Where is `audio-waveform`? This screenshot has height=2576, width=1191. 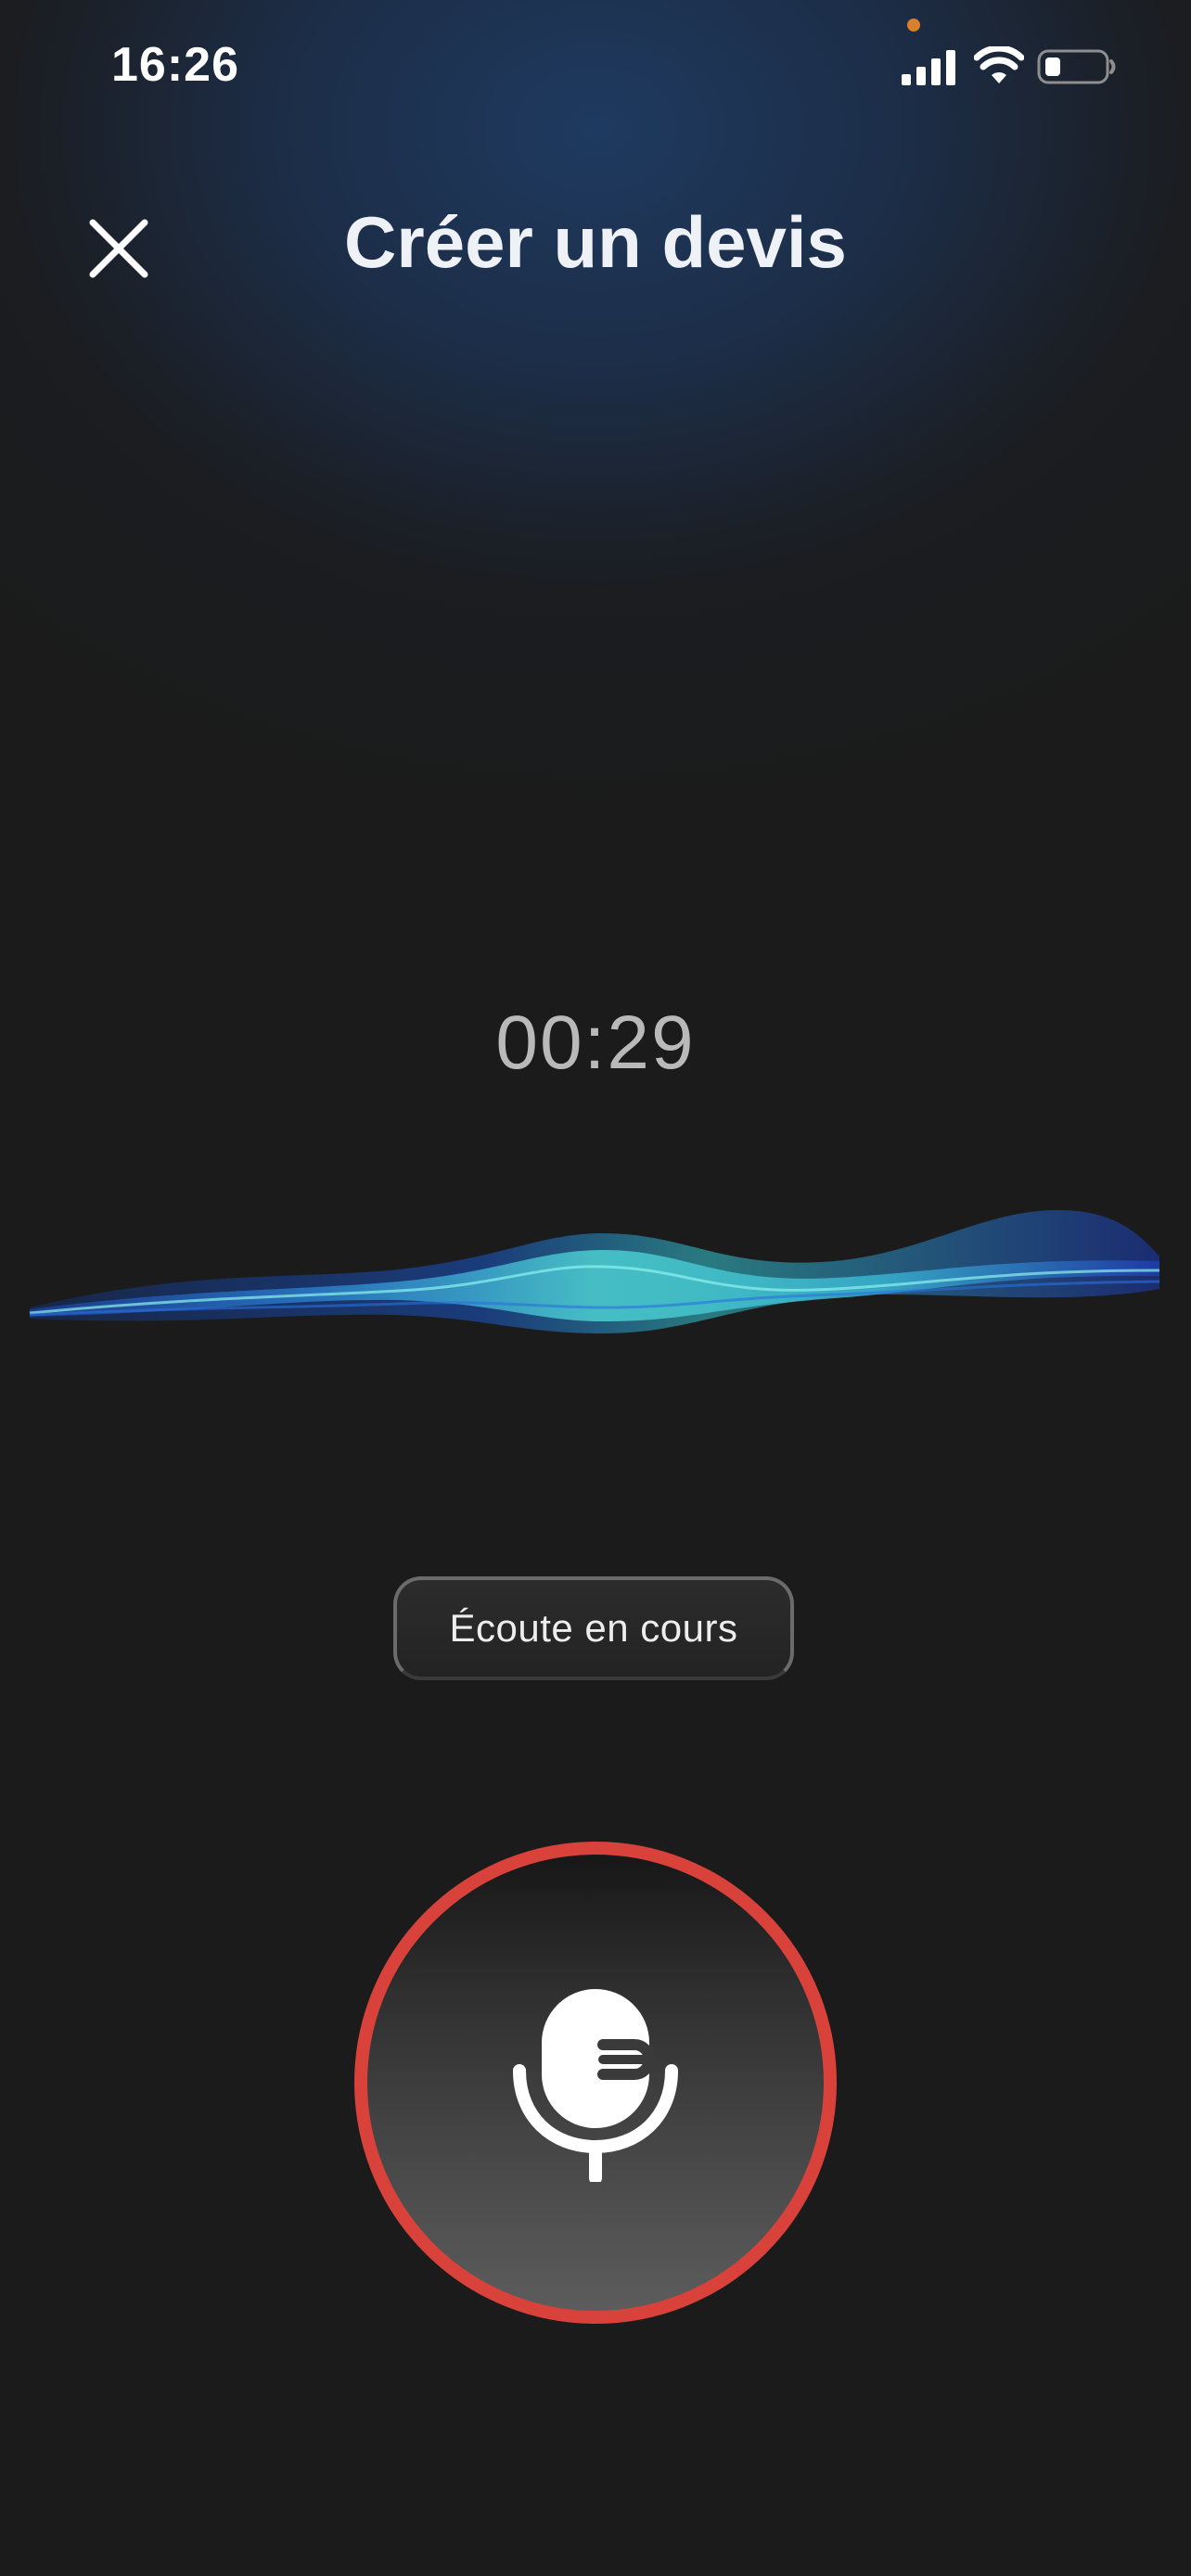
audio-waveform is located at coordinates (594, 1271).